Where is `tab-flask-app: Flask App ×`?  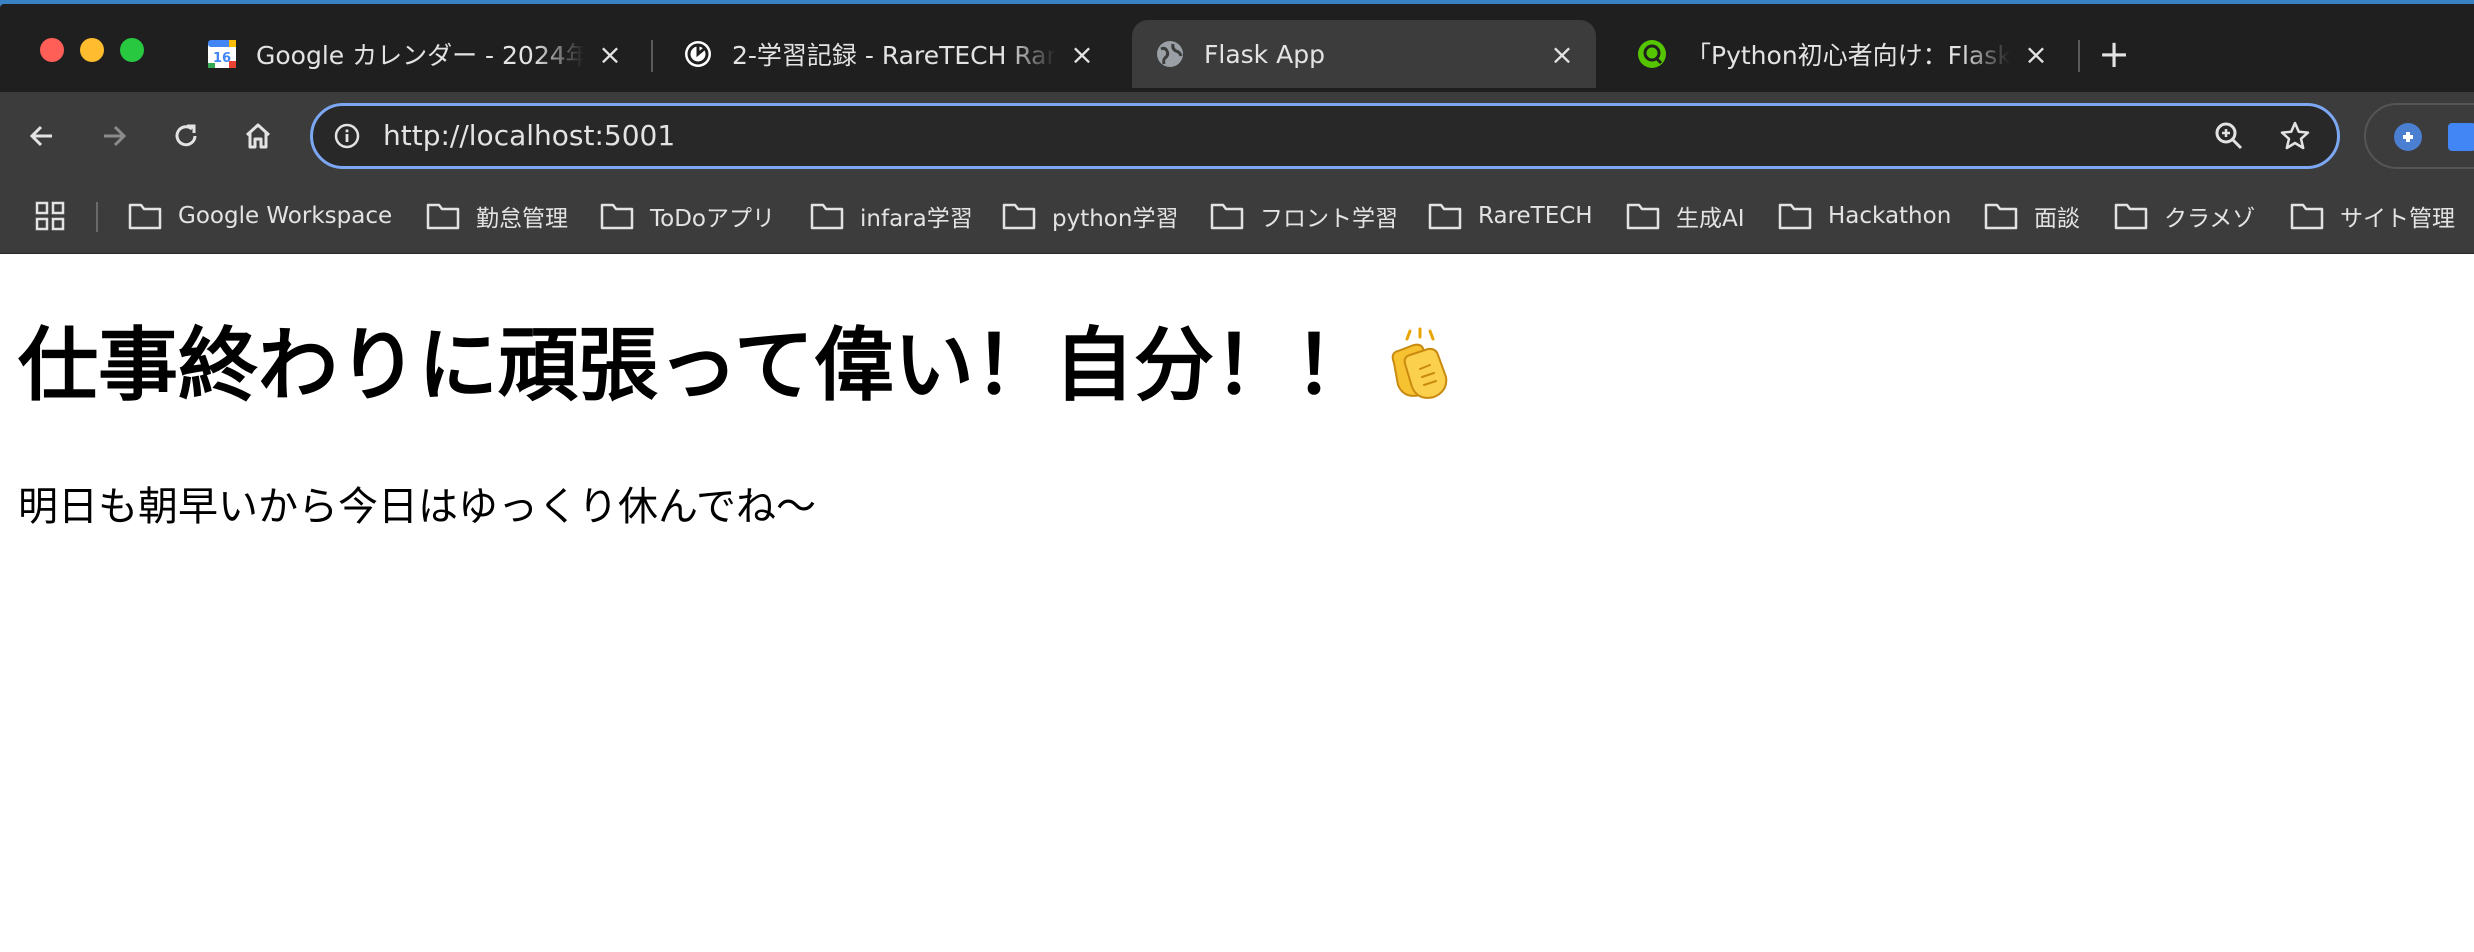 tab-flask-app: Flask App × is located at coordinates (1364, 54).